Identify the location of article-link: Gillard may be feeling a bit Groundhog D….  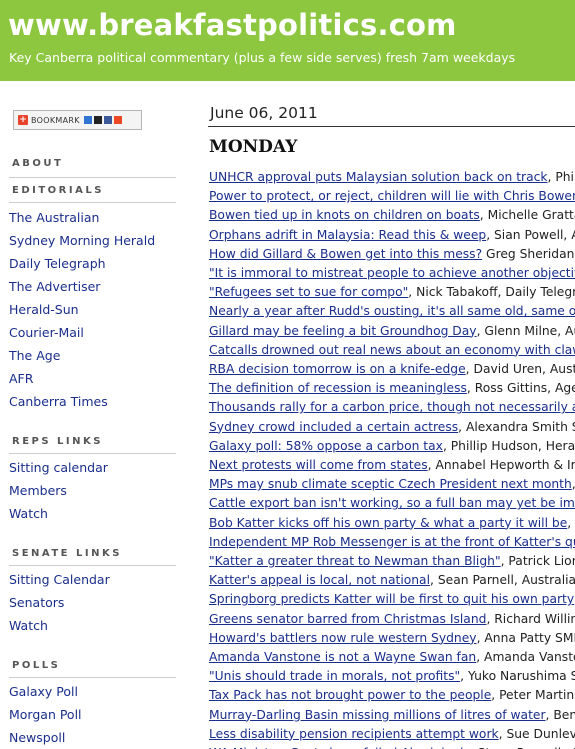
(343, 331).